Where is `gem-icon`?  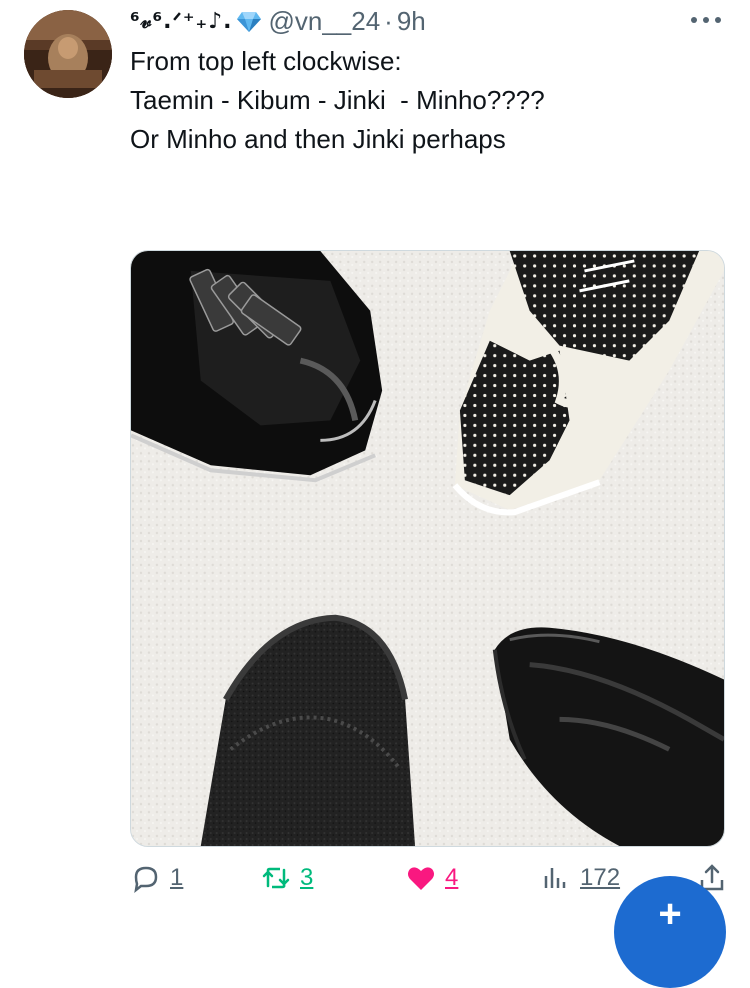 gem-icon is located at coordinates (249, 21).